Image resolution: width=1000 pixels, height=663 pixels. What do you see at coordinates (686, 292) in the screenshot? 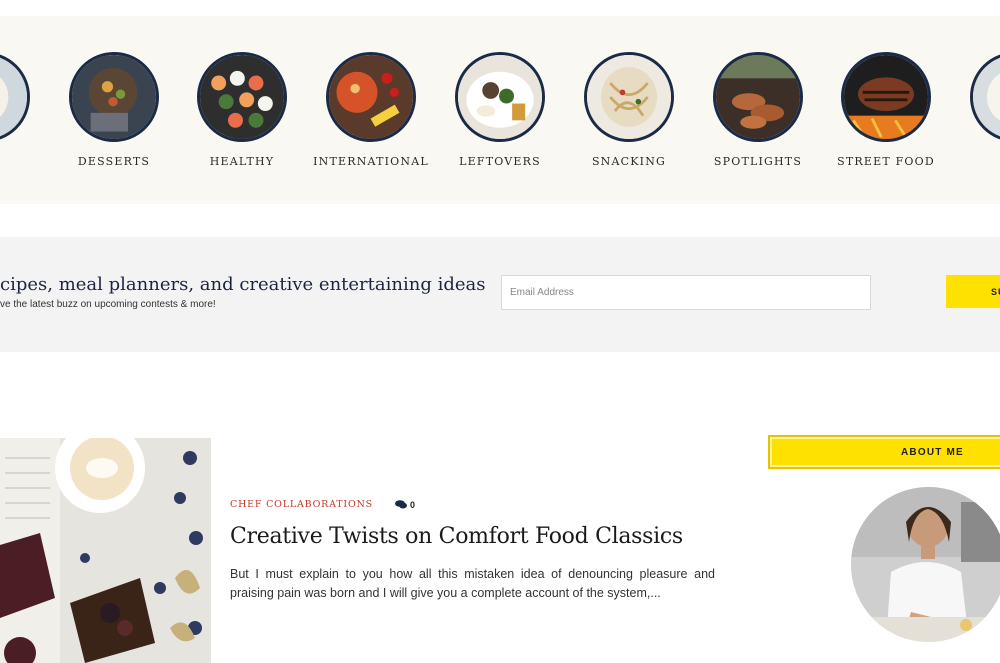
I see `email-field` at bounding box center [686, 292].